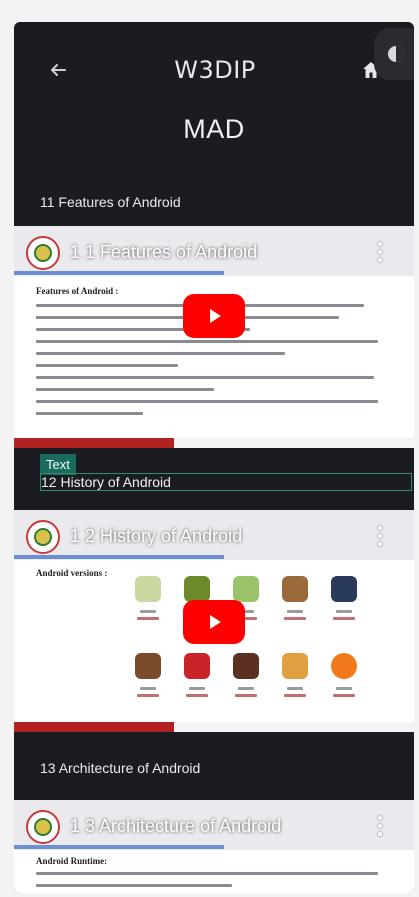 The width and height of the screenshot is (419, 897). Describe the element at coordinates (156, 536) in the screenshot. I see `video-title: 1 2 History of Android` at that location.